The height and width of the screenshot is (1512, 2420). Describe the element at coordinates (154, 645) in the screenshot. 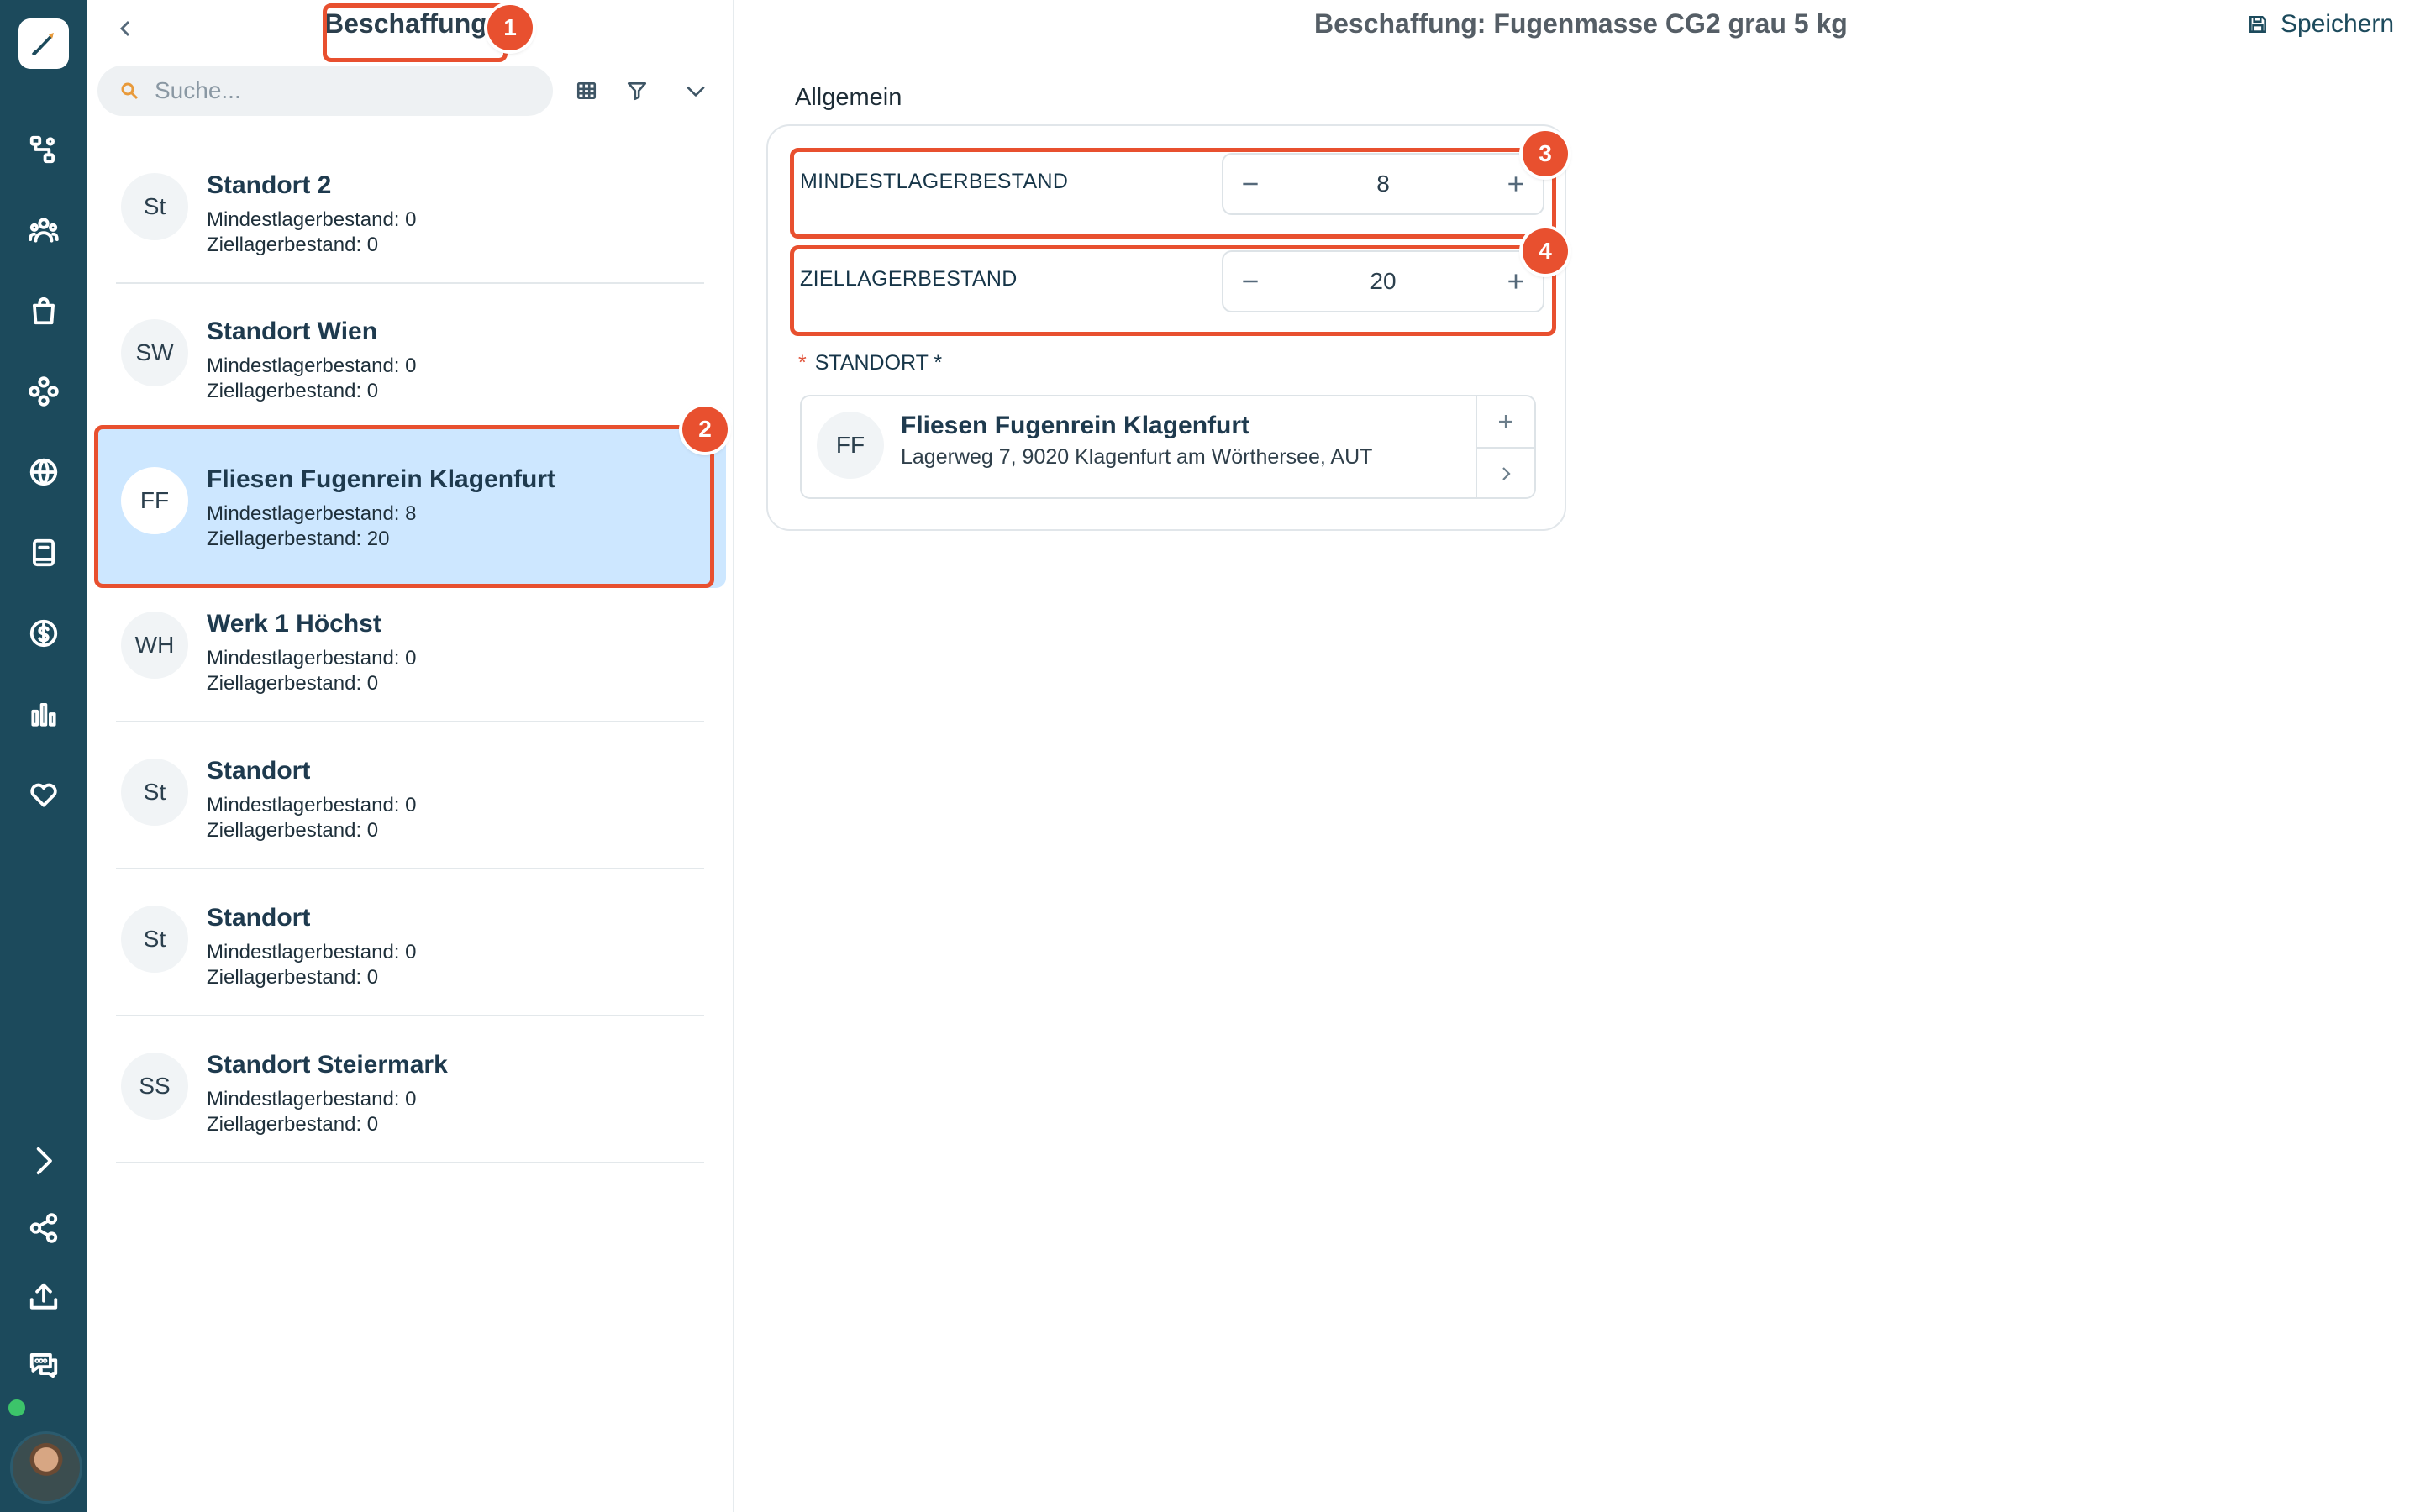

I see `initials-badge: WH` at that location.